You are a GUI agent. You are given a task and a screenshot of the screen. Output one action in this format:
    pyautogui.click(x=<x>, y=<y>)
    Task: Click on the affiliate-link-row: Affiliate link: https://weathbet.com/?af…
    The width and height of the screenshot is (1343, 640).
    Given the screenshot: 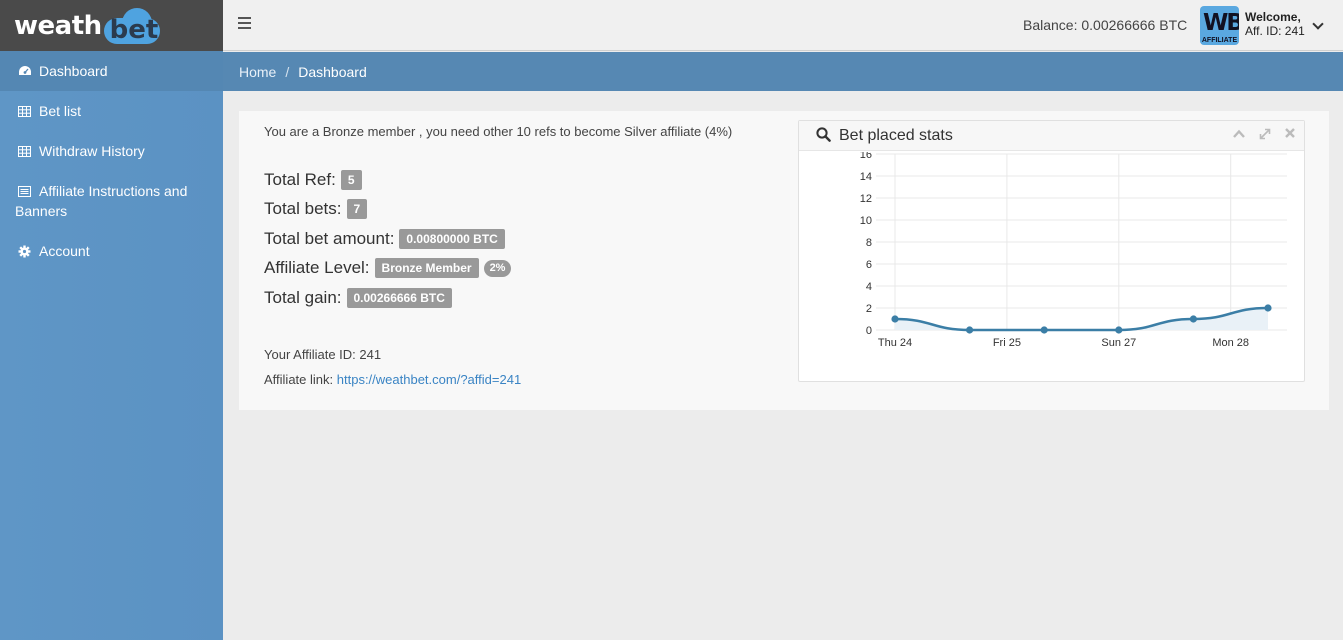 What is the action you would take?
    pyautogui.click(x=392, y=379)
    